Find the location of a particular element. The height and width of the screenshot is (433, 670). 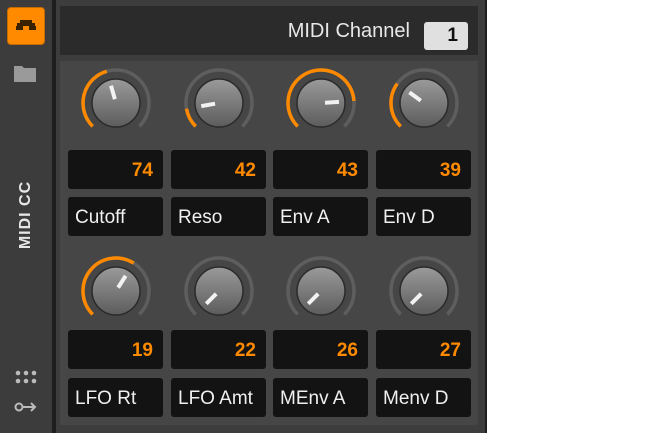

cc-number-field: 22 is located at coordinates (218, 349).